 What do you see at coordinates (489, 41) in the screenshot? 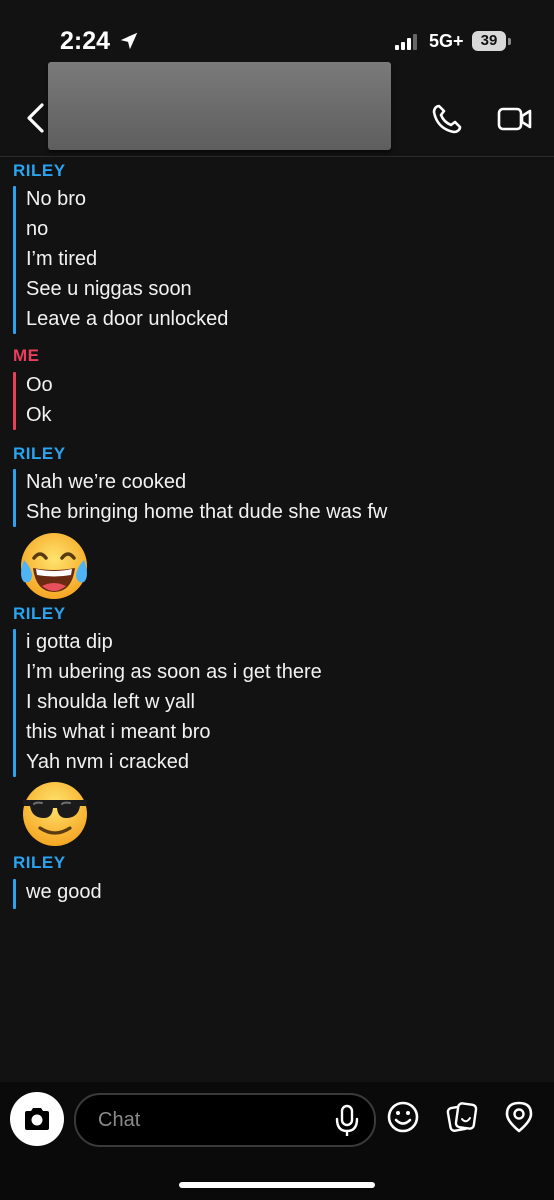
I see `battery-icon: 39` at bounding box center [489, 41].